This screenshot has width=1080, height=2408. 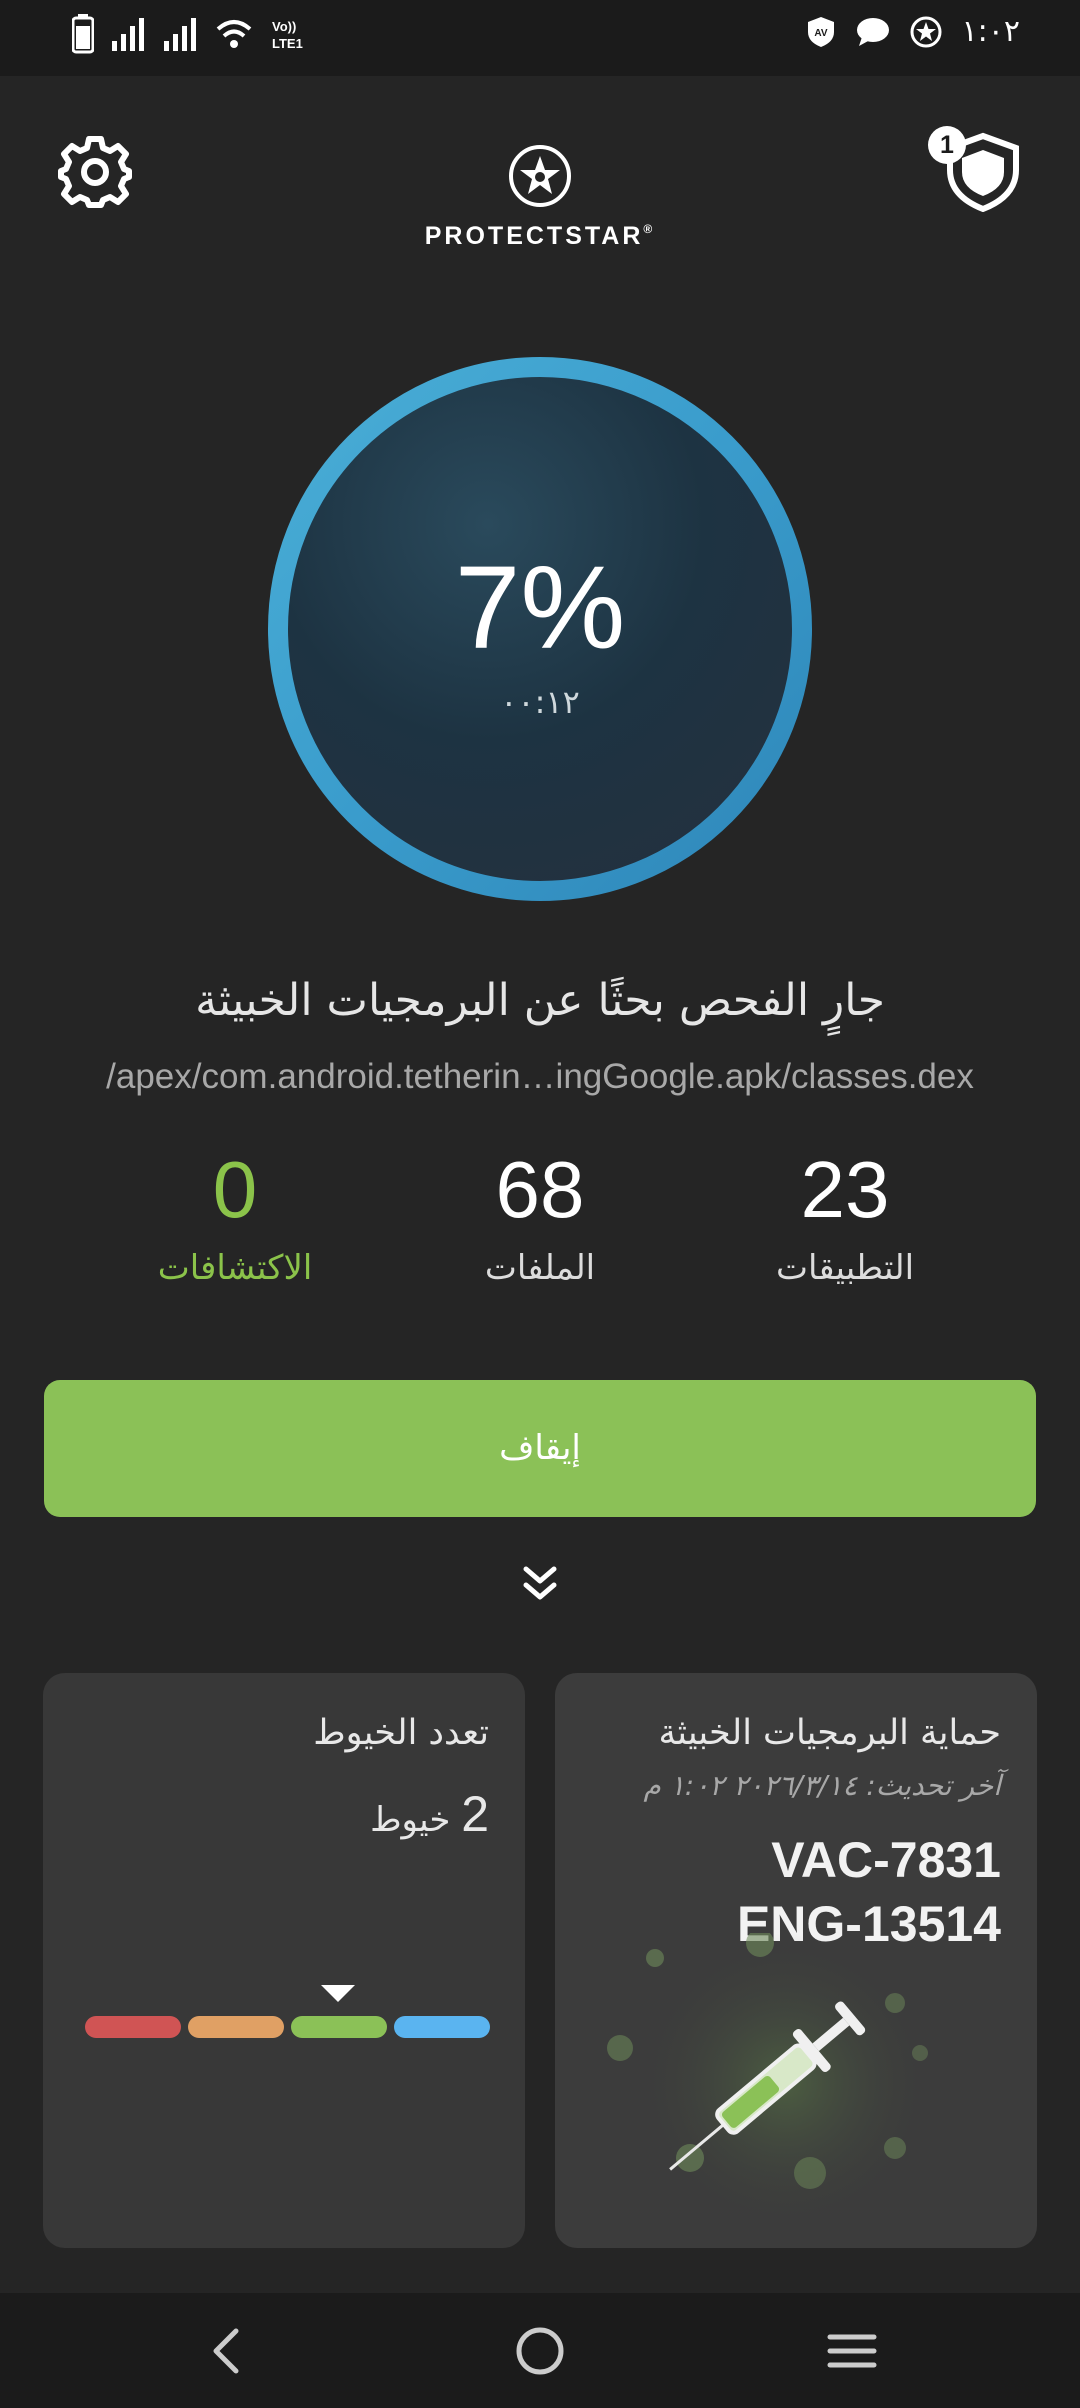 I want to click on av-icon: AV, so click(x=820, y=31).